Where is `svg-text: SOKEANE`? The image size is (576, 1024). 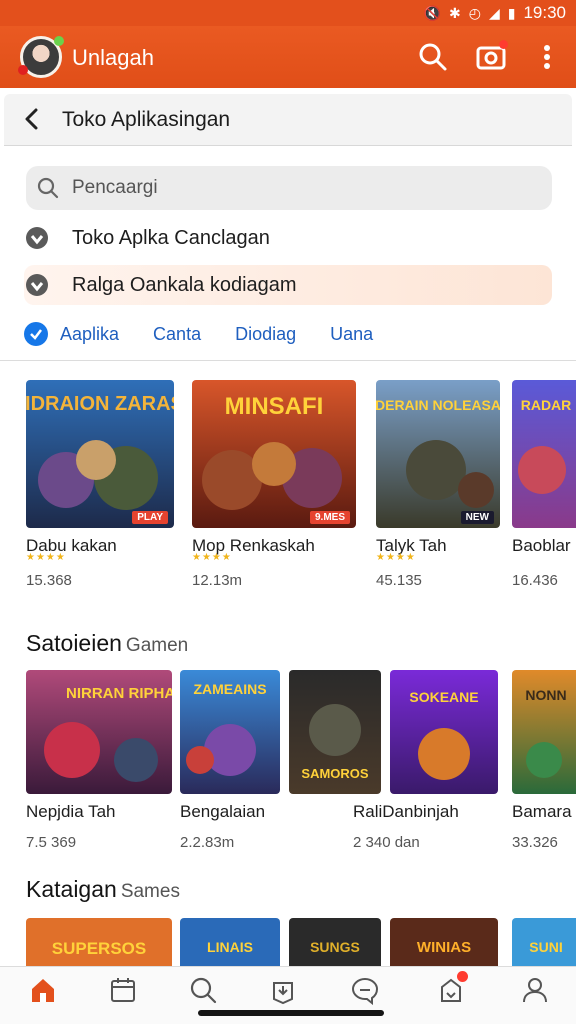 svg-text: SOKEANE is located at coordinates (443, 697).